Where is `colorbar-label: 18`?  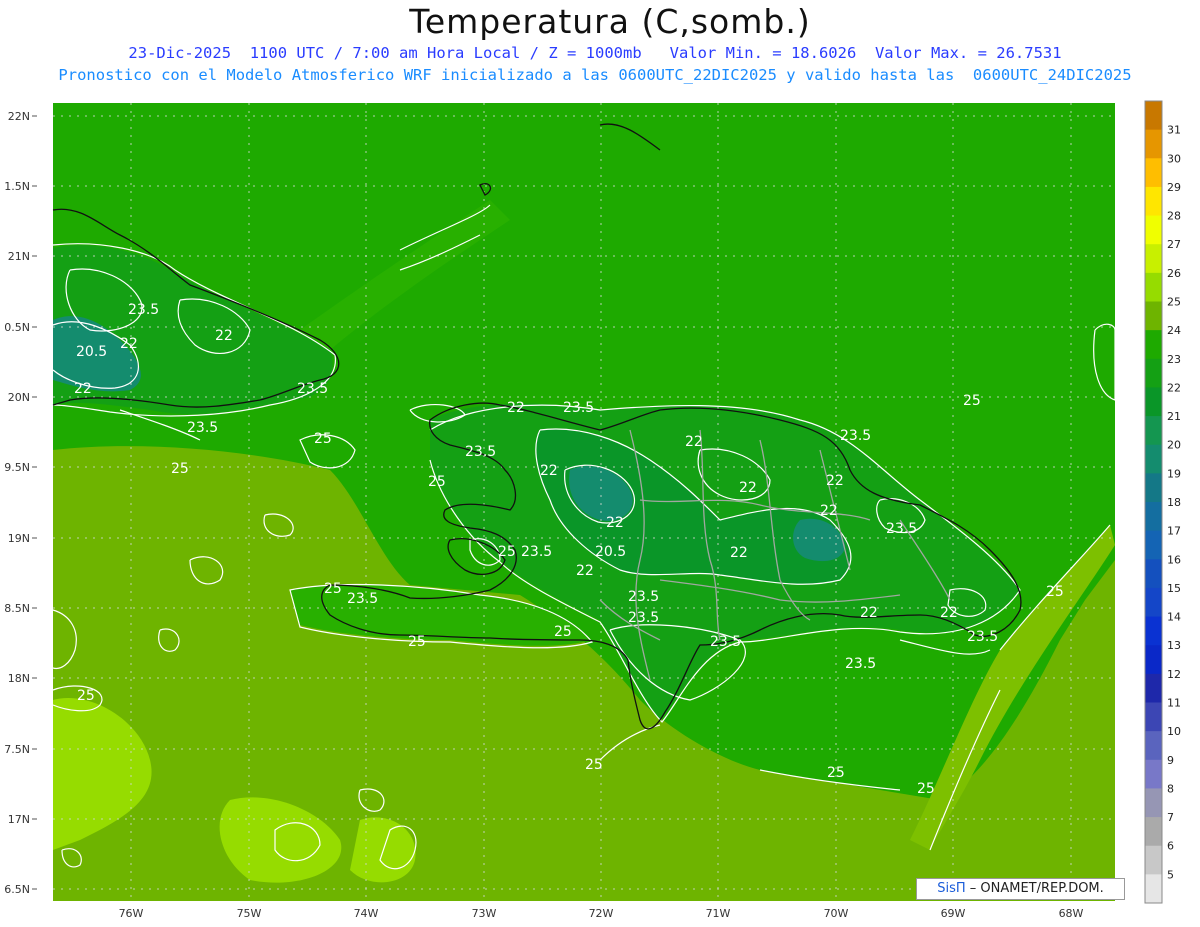 colorbar-label: 18 is located at coordinates (1174, 502).